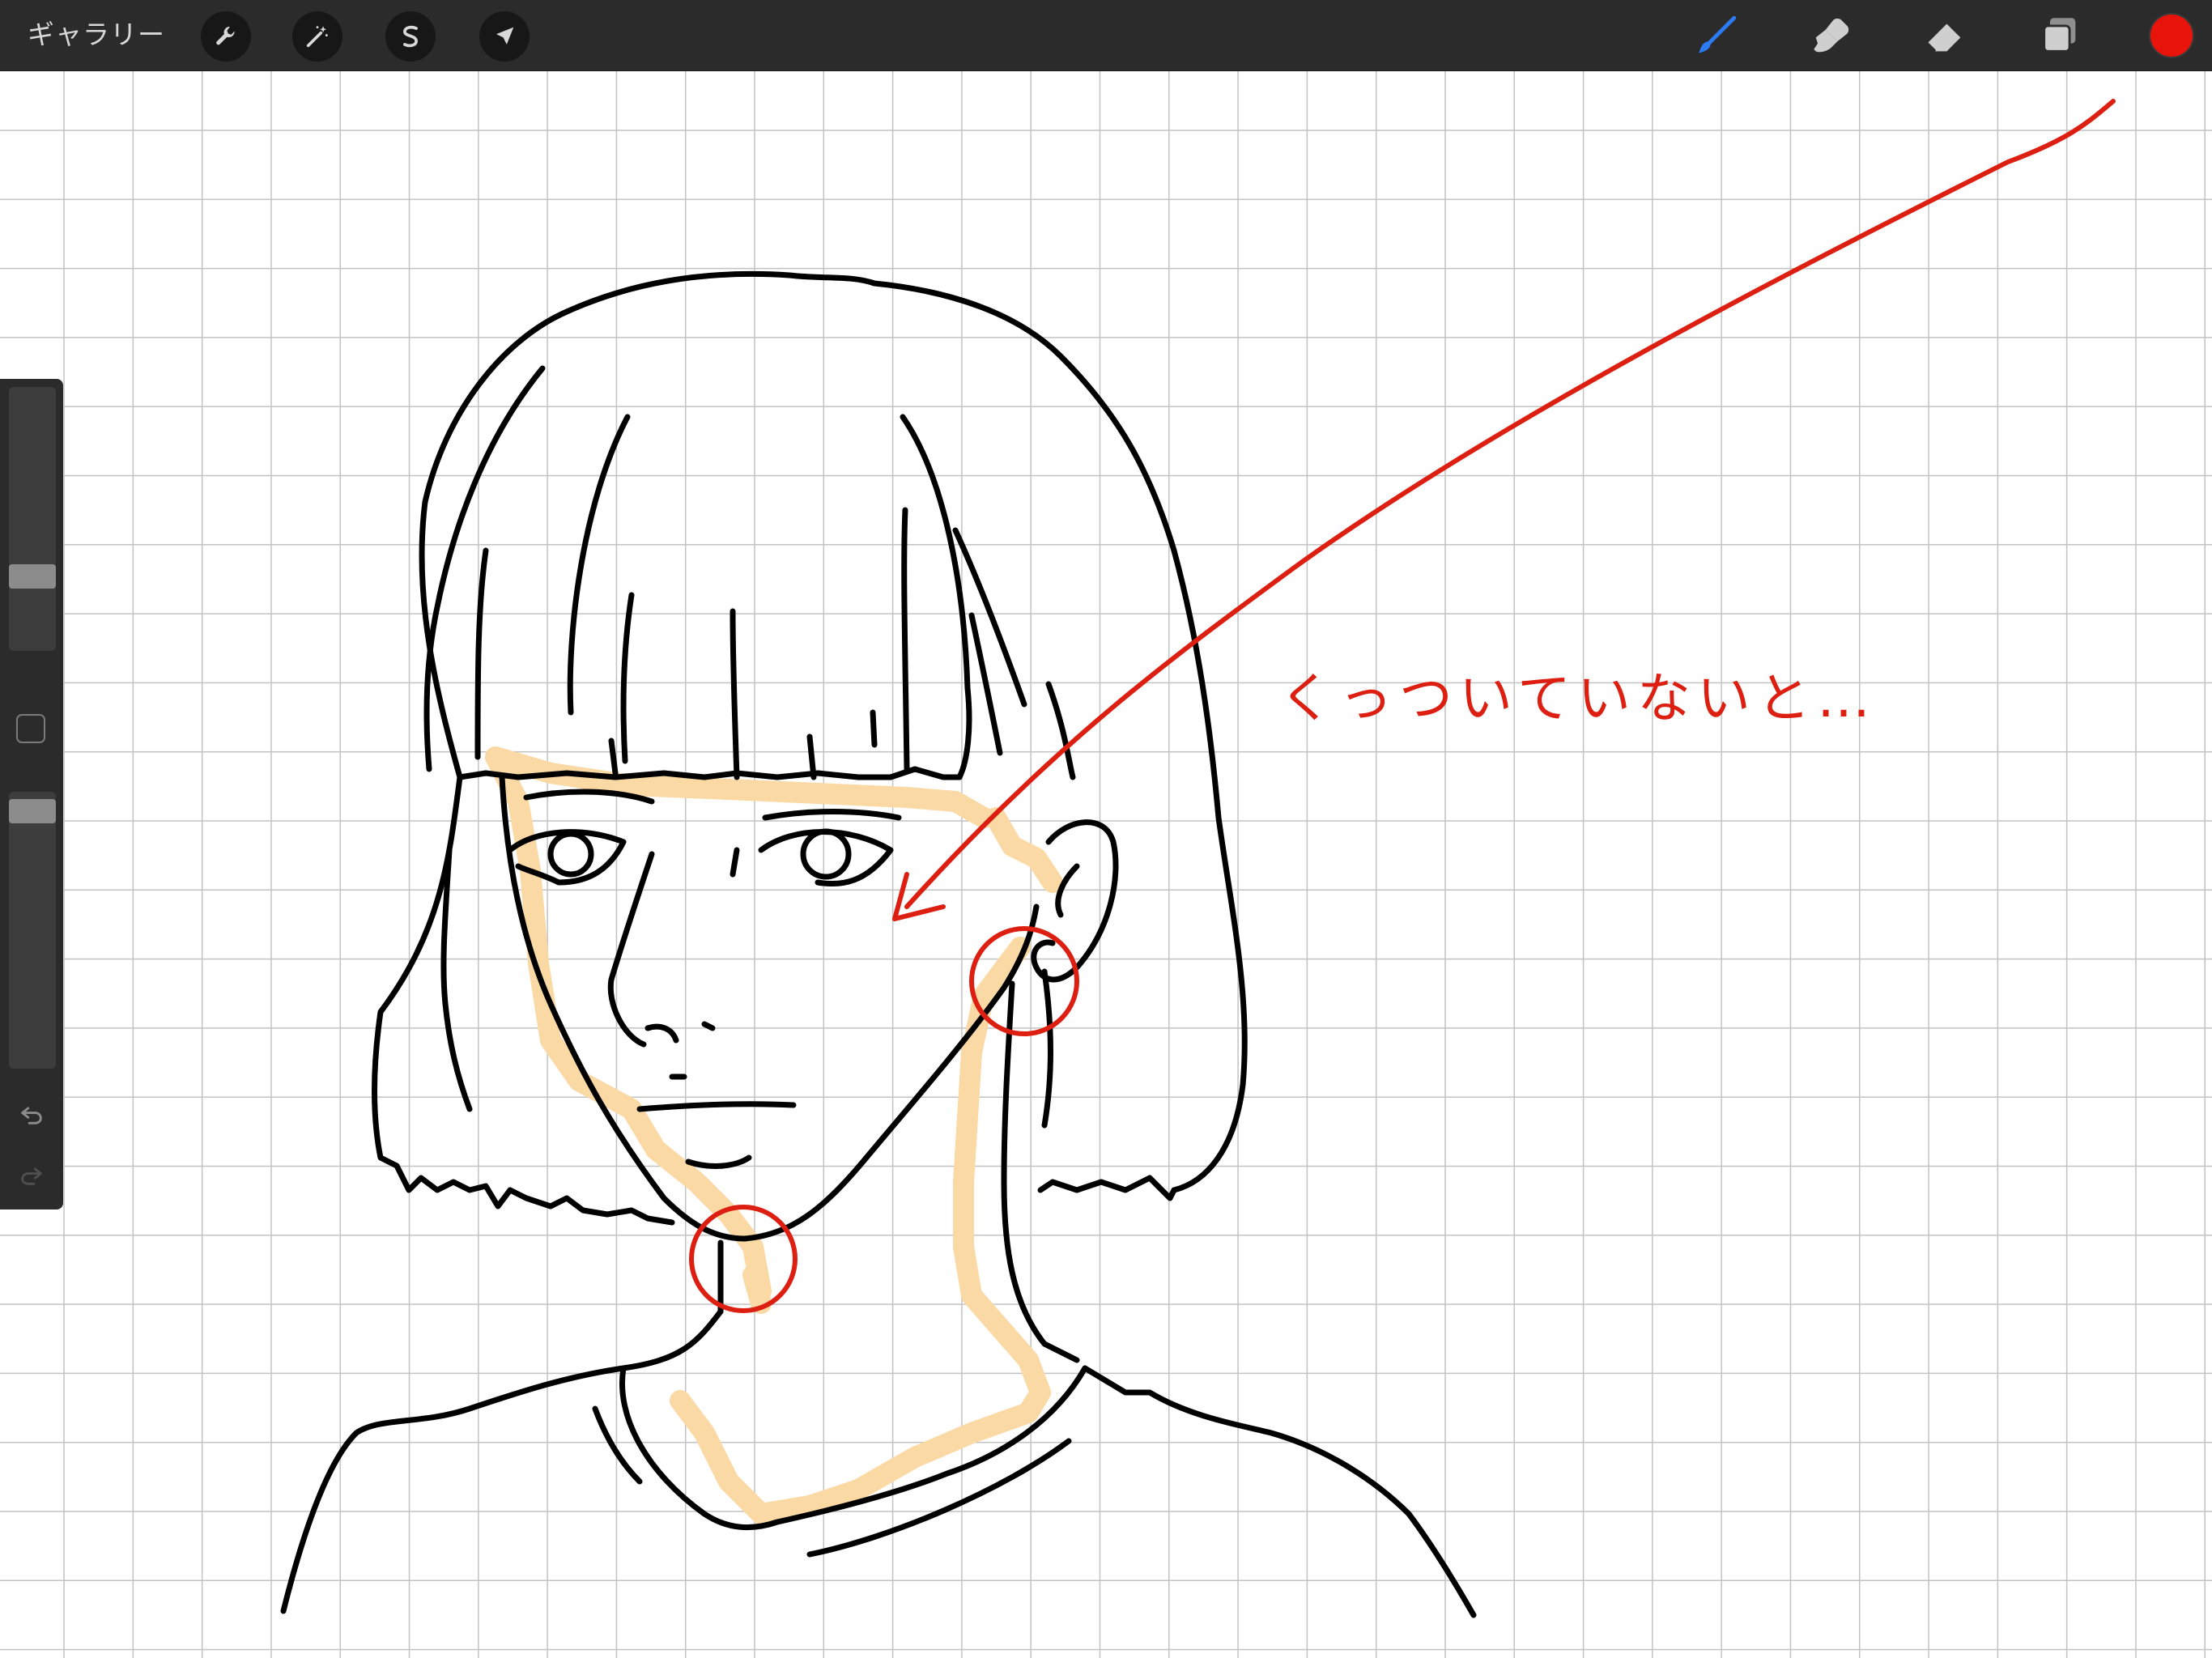 The image size is (2212, 1658). I want to click on undo-button, so click(32, 1114).